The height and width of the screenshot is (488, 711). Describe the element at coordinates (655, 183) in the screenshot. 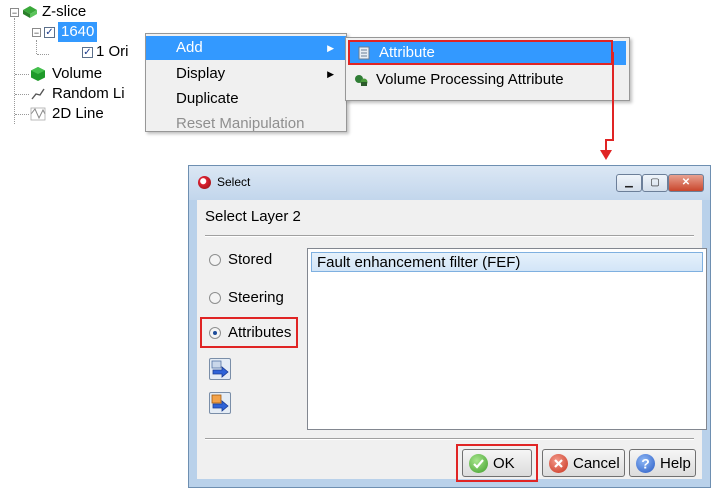

I see `maximize-button: ▢` at that location.